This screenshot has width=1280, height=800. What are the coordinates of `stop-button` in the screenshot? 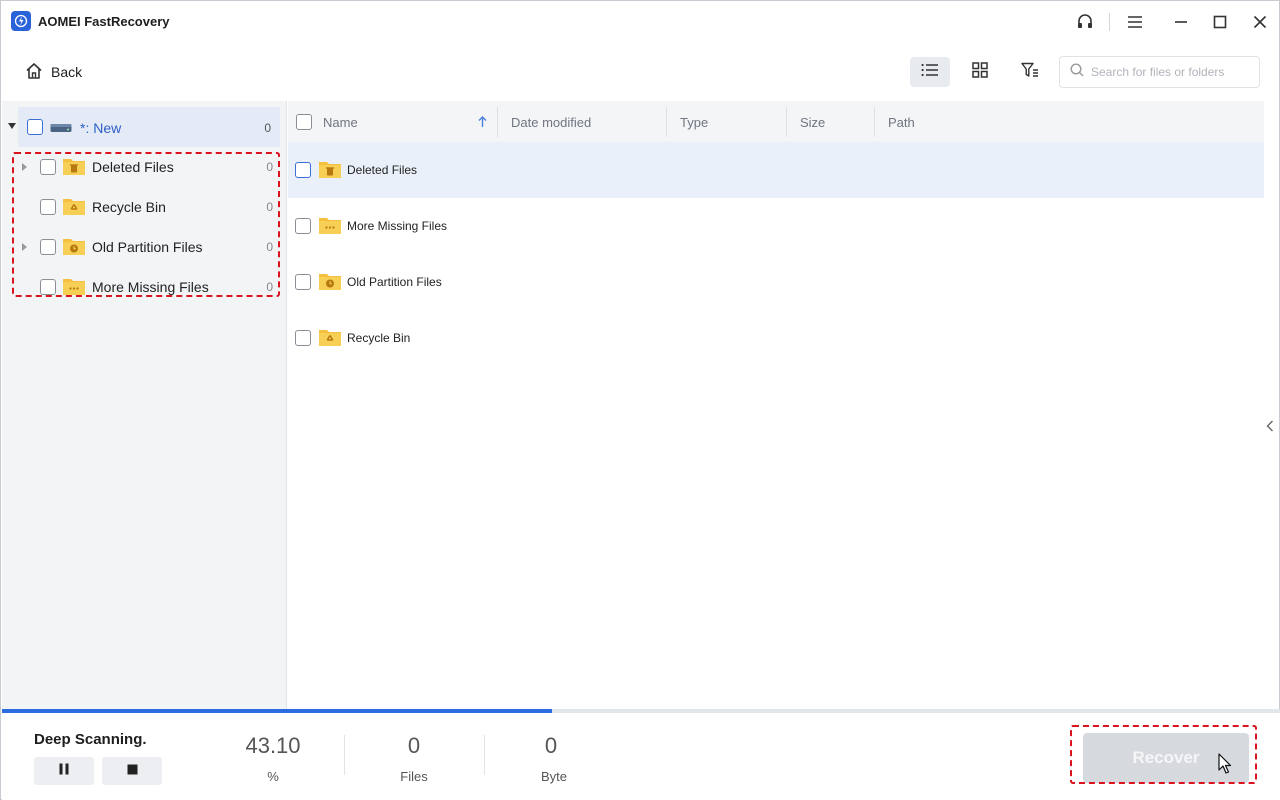 It's located at (132, 771).